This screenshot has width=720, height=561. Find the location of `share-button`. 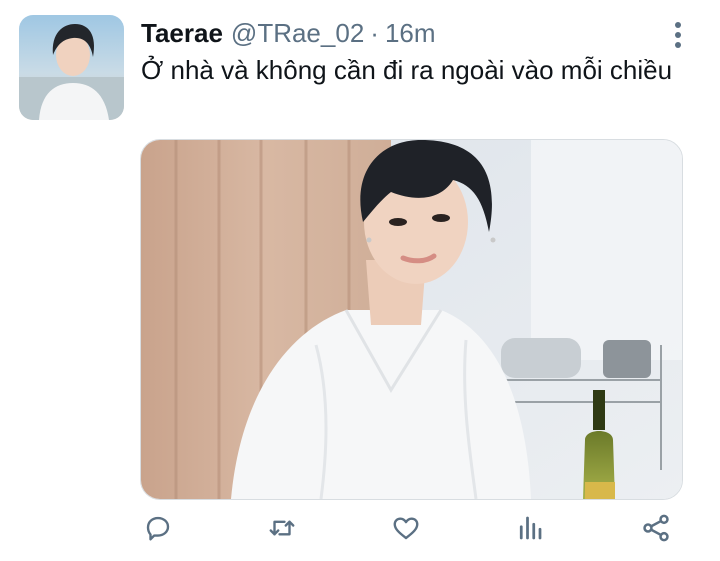

share-button is located at coordinates (656, 528).